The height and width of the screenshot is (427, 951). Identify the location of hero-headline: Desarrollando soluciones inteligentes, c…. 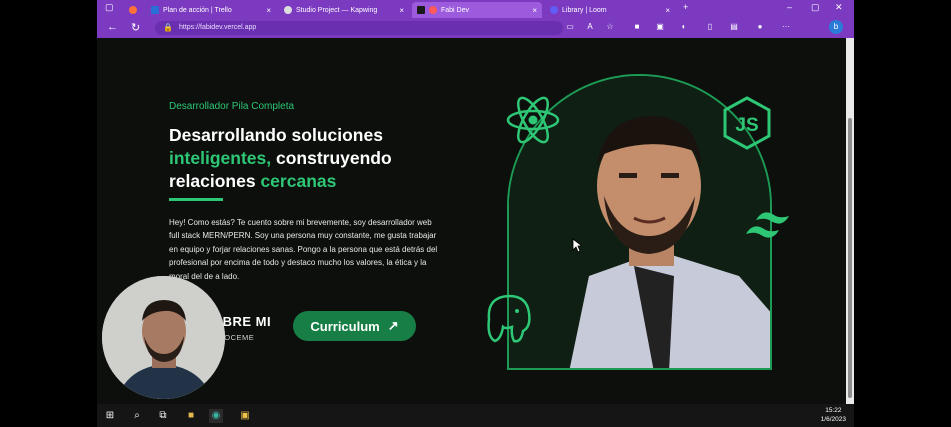
(314, 158).